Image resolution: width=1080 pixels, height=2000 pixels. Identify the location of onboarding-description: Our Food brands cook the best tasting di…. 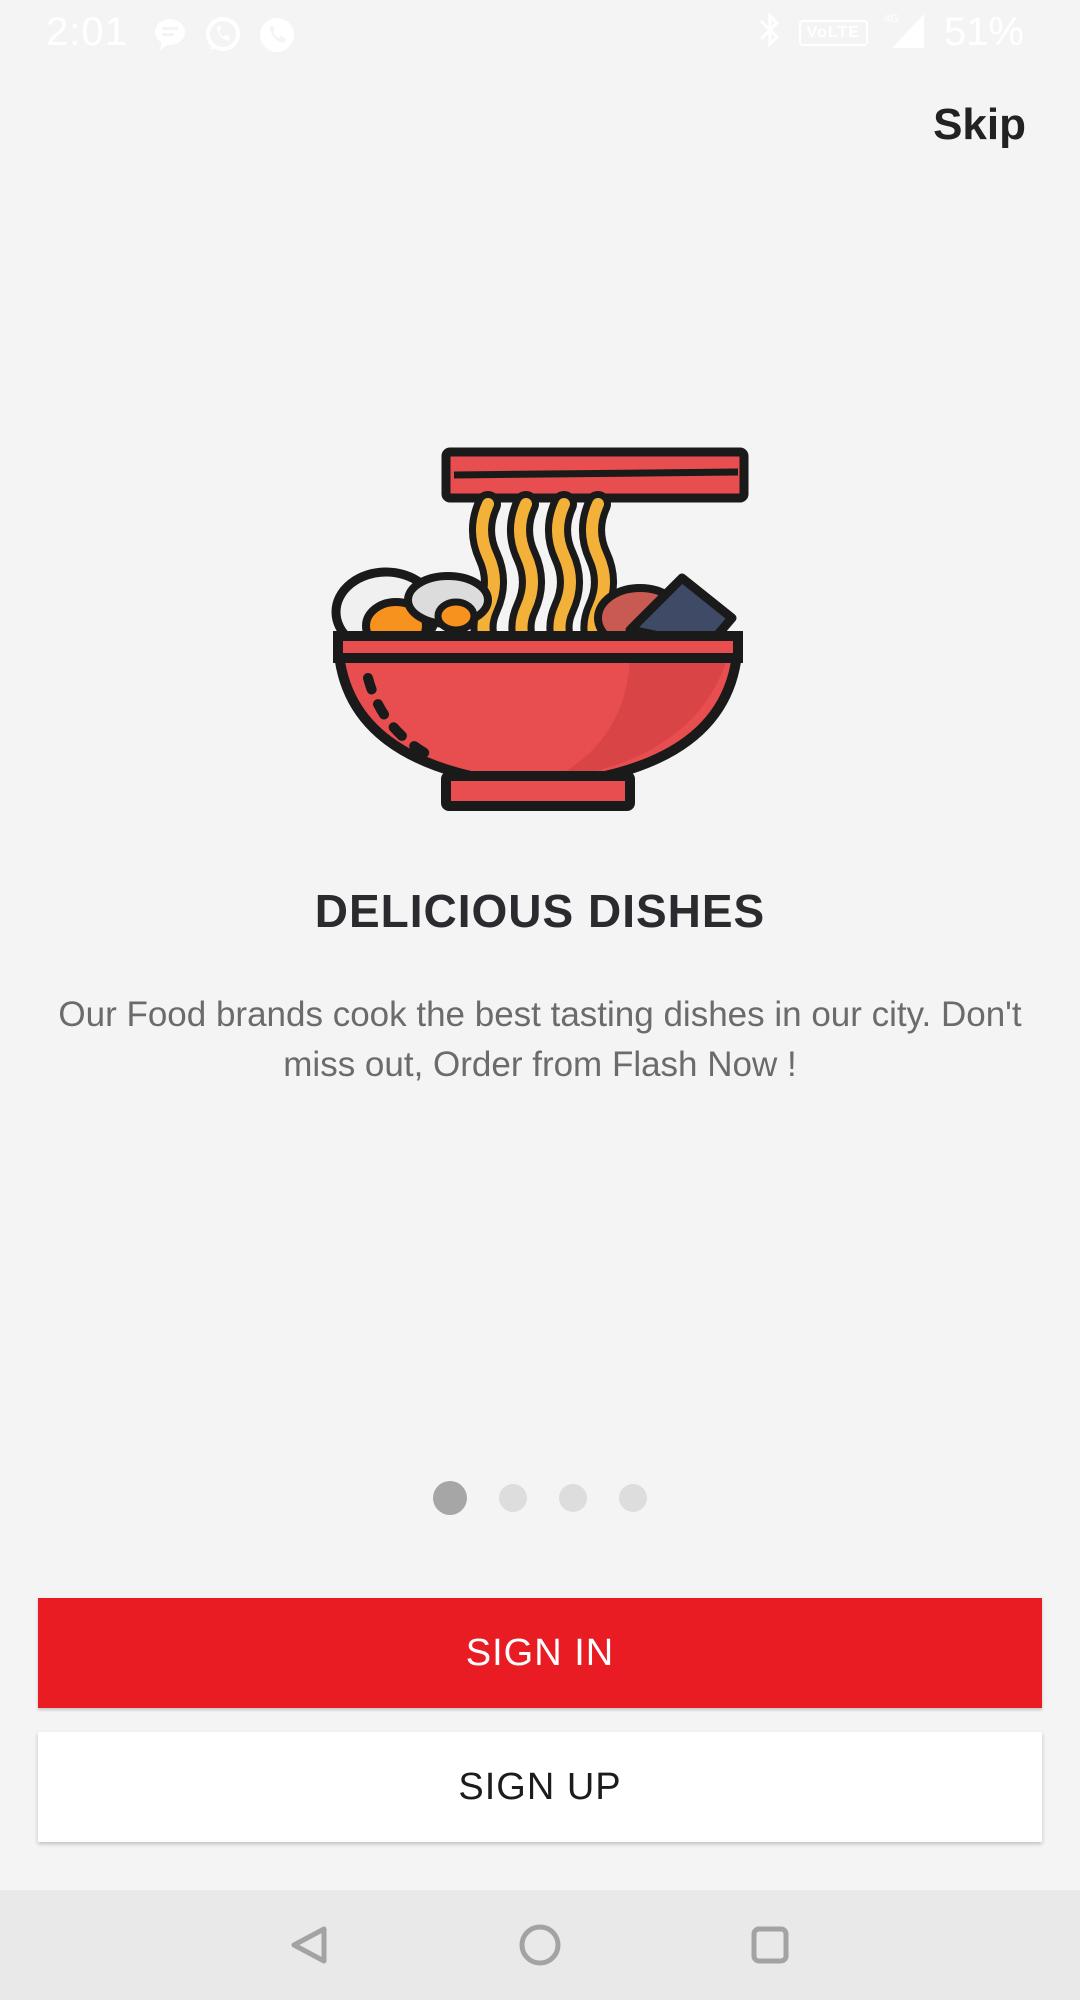
(540, 1039).